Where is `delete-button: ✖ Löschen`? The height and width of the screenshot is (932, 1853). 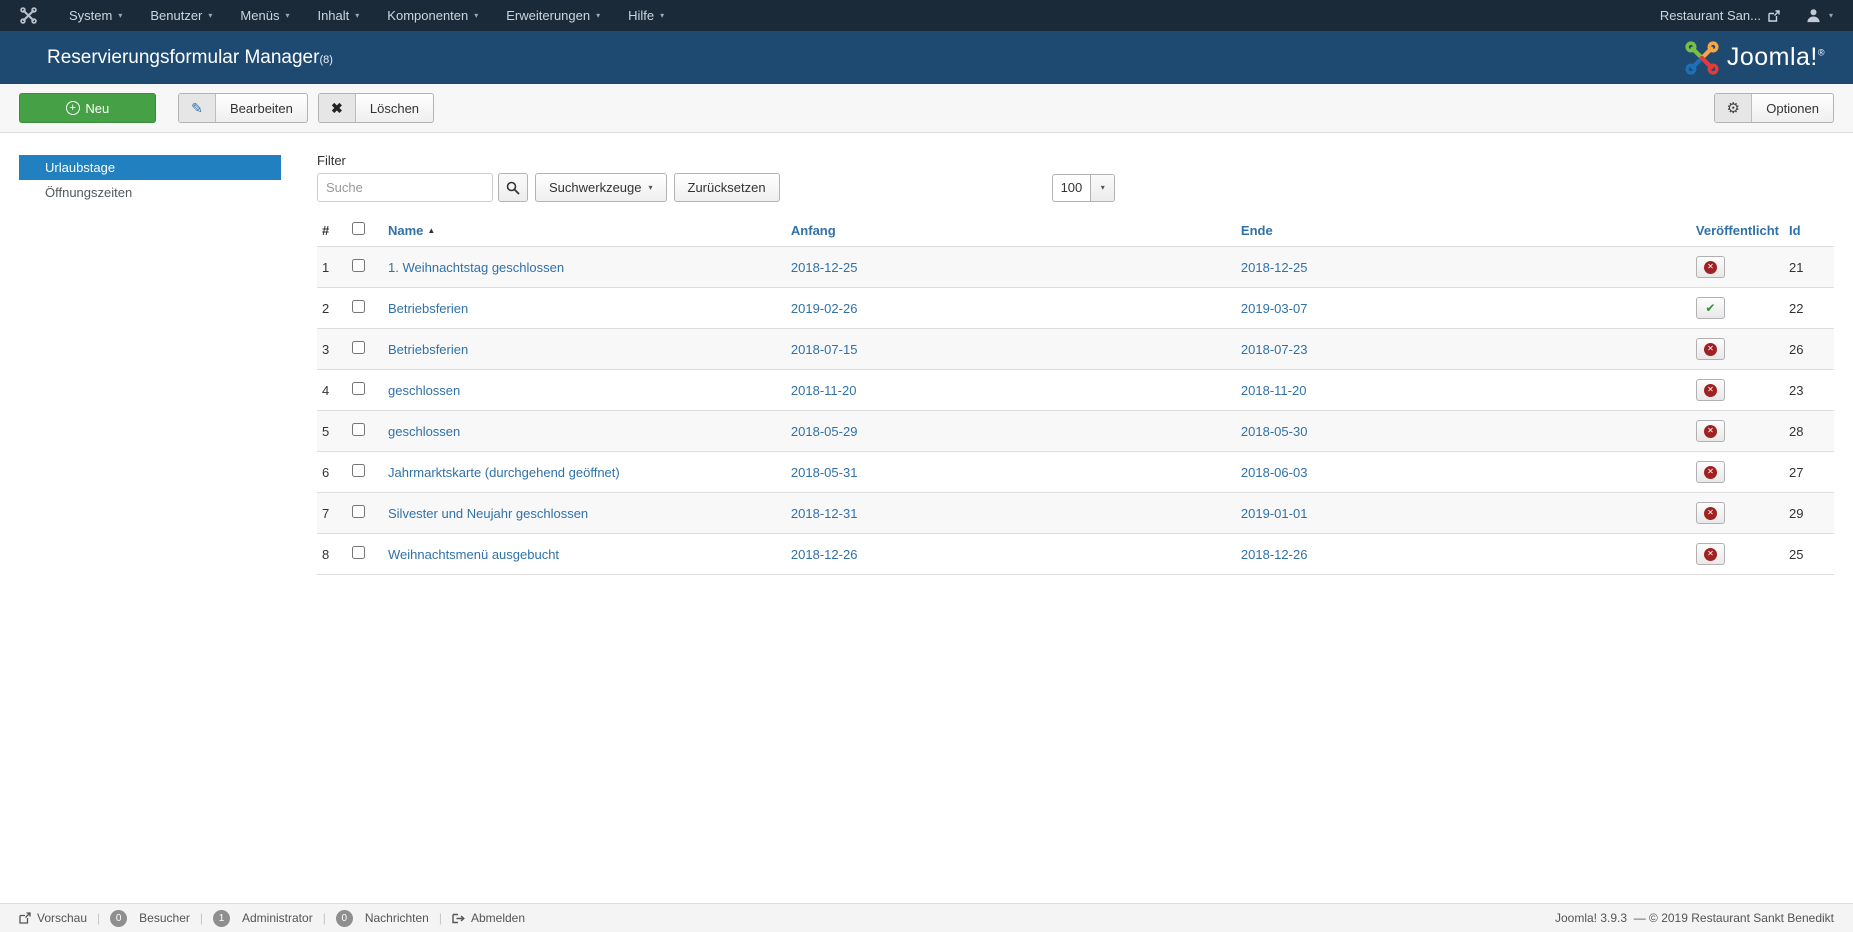 delete-button: ✖ Löschen is located at coordinates (376, 108).